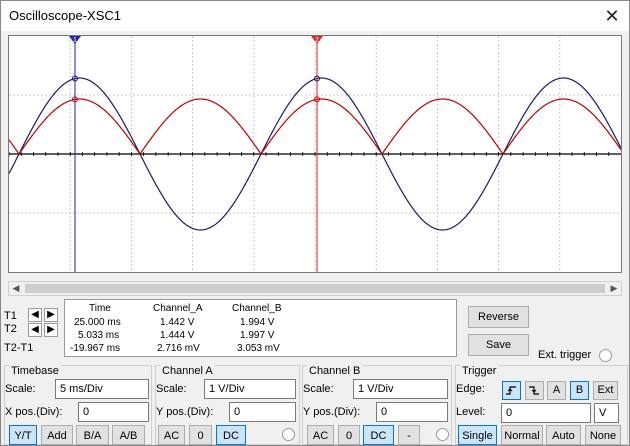 The width and height of the screenshot is (630, 446). Describe the element at coordinates (470, 389) in the screenshot. I see `trigger-edge-label: Edge:` at that location.